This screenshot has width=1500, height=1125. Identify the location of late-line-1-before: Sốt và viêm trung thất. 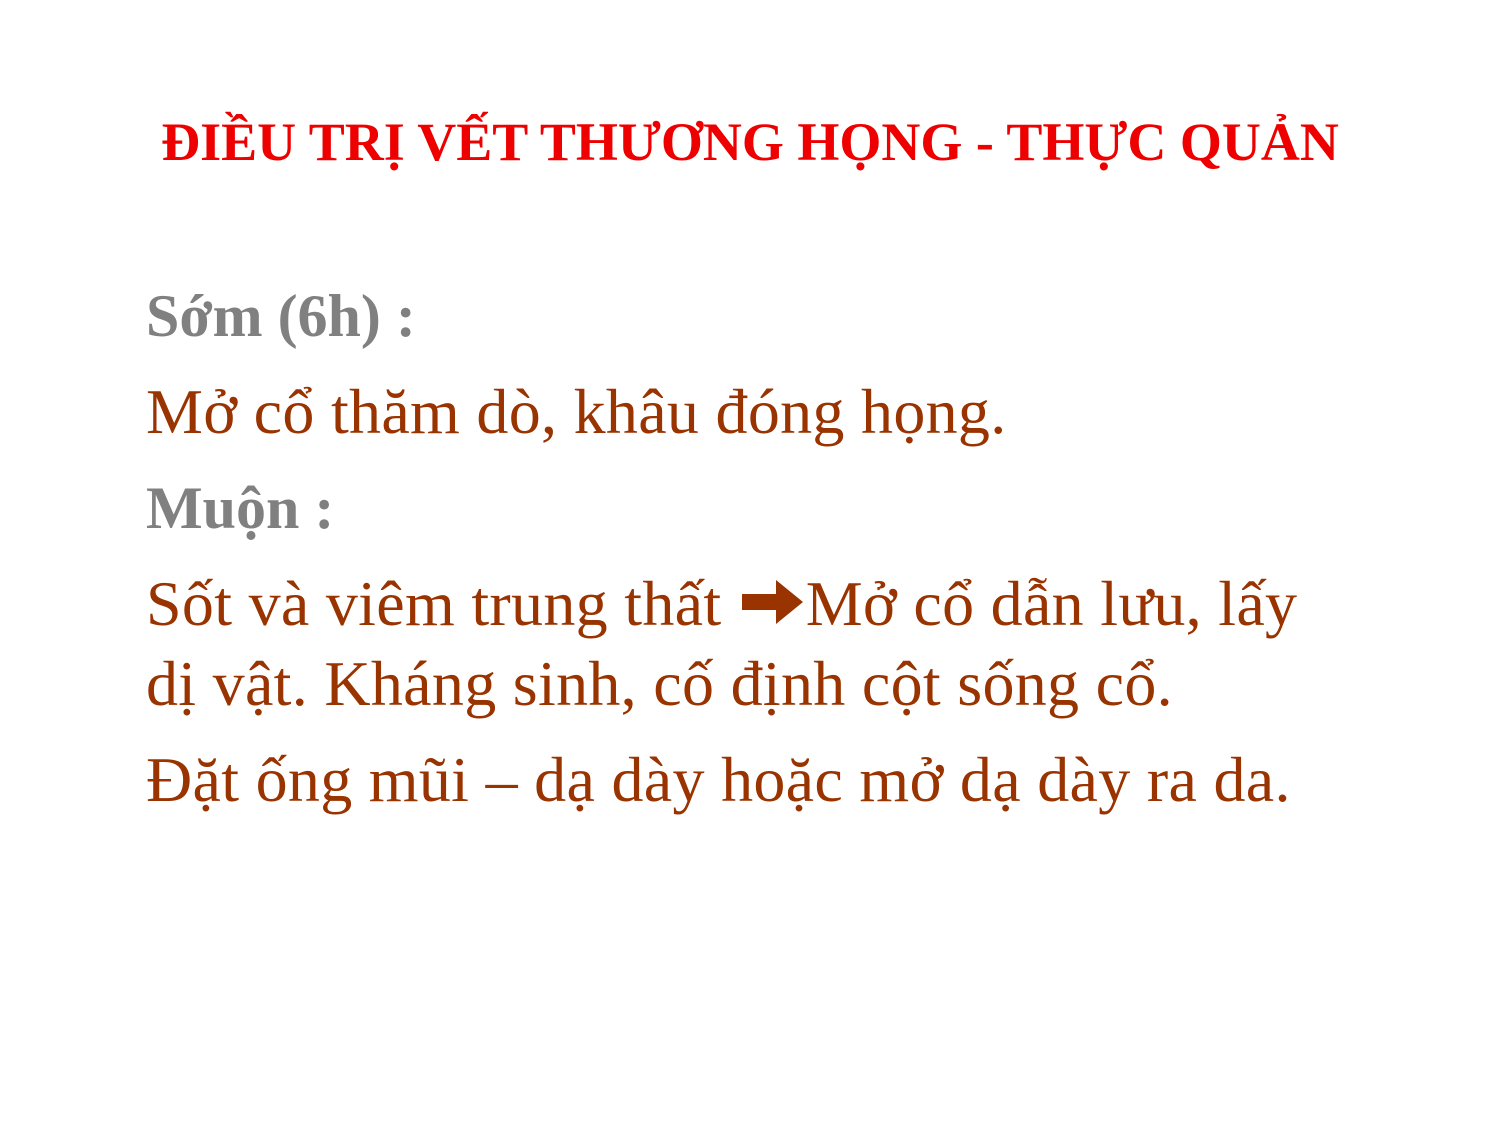
(442, 603).